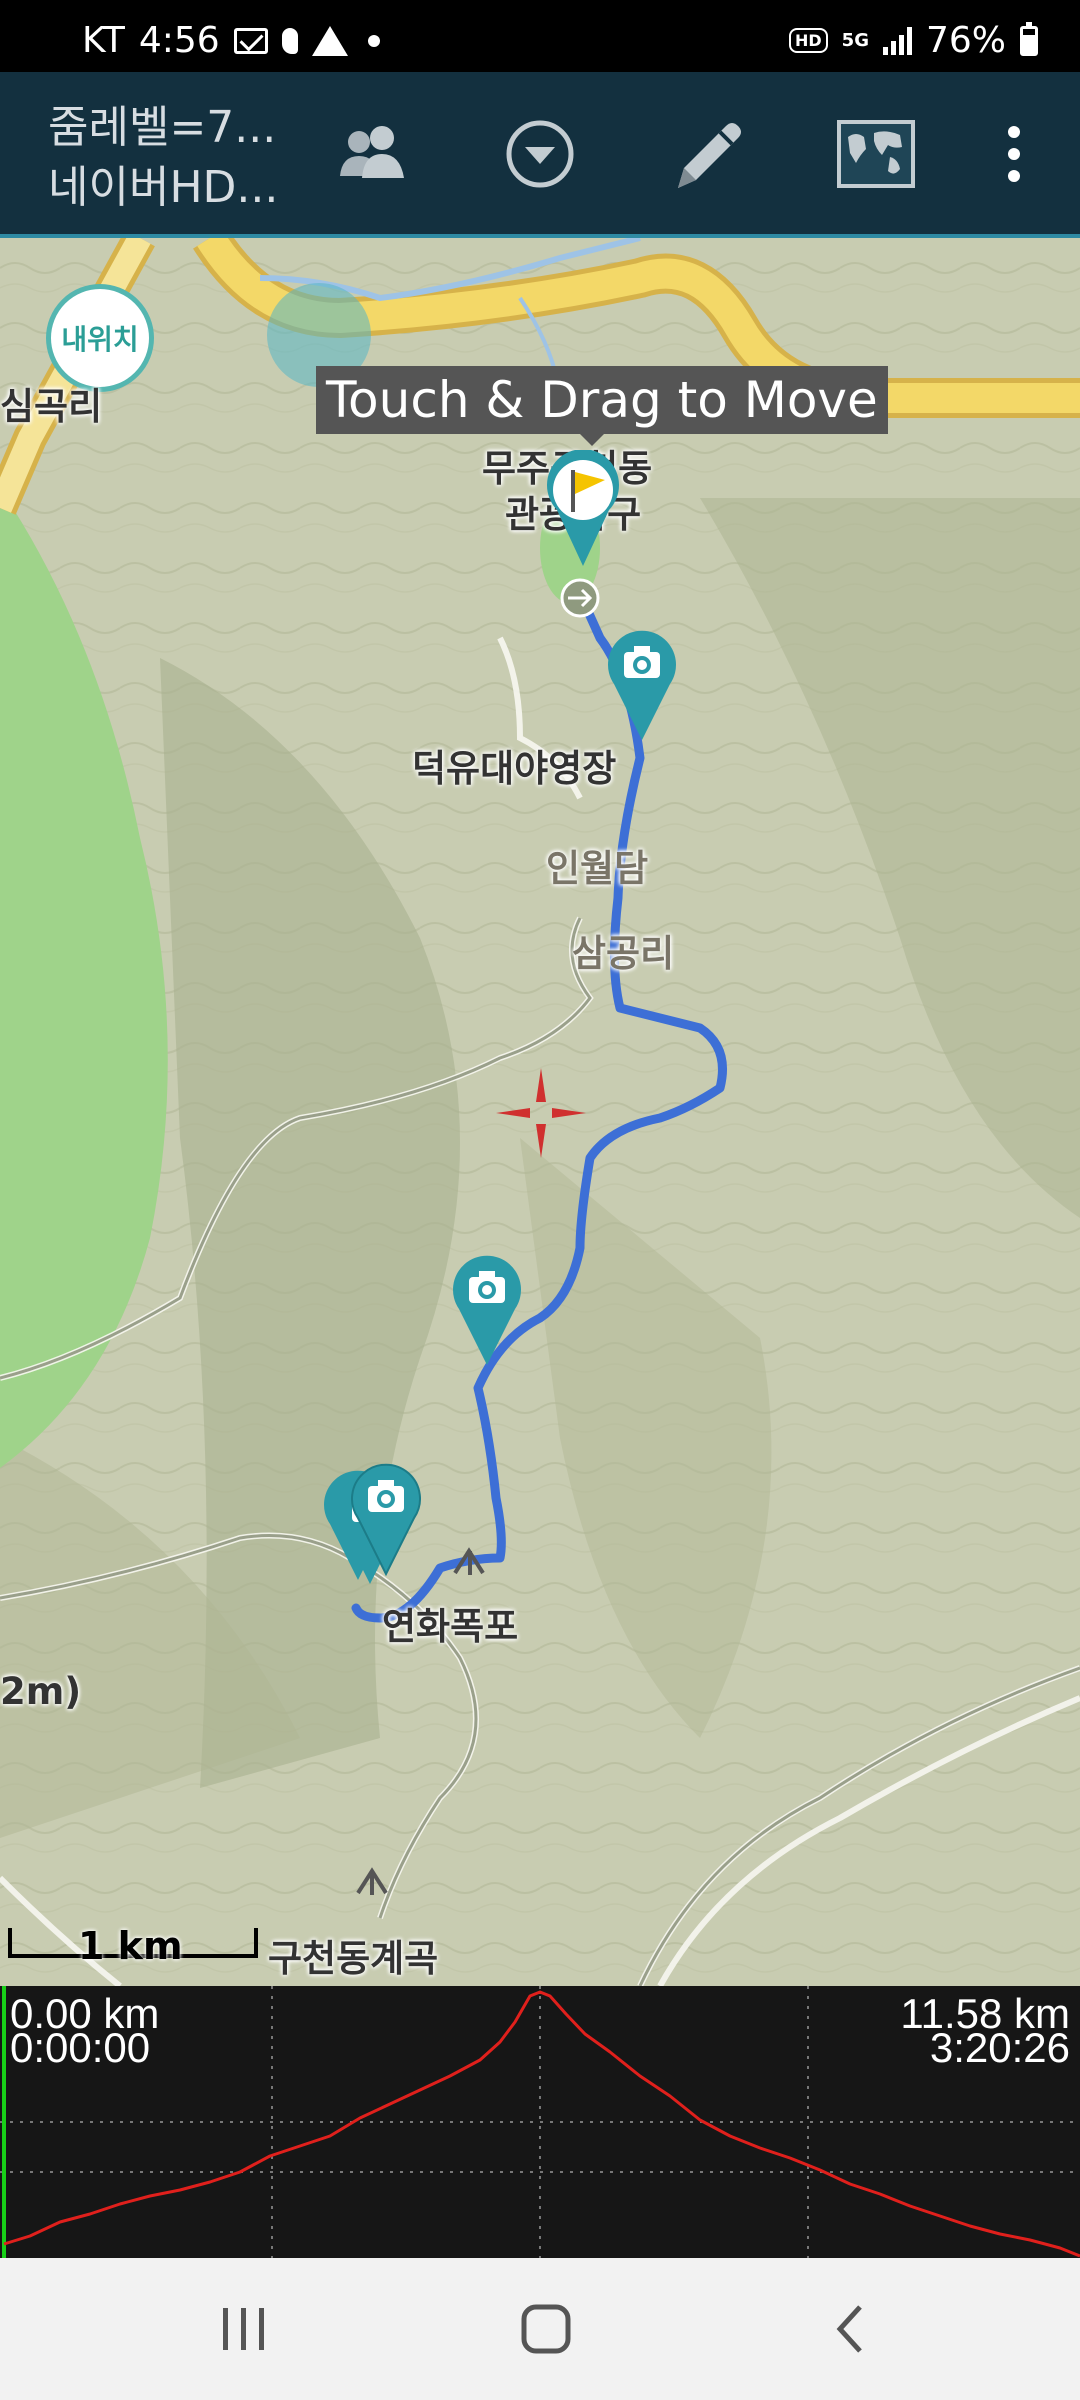 This screenshot has height=2400, width=1080. What do you see at coordinates (231, 40) in the screenshot?
I see `status-left: KT 4:56` at bounding box center [231, 40].